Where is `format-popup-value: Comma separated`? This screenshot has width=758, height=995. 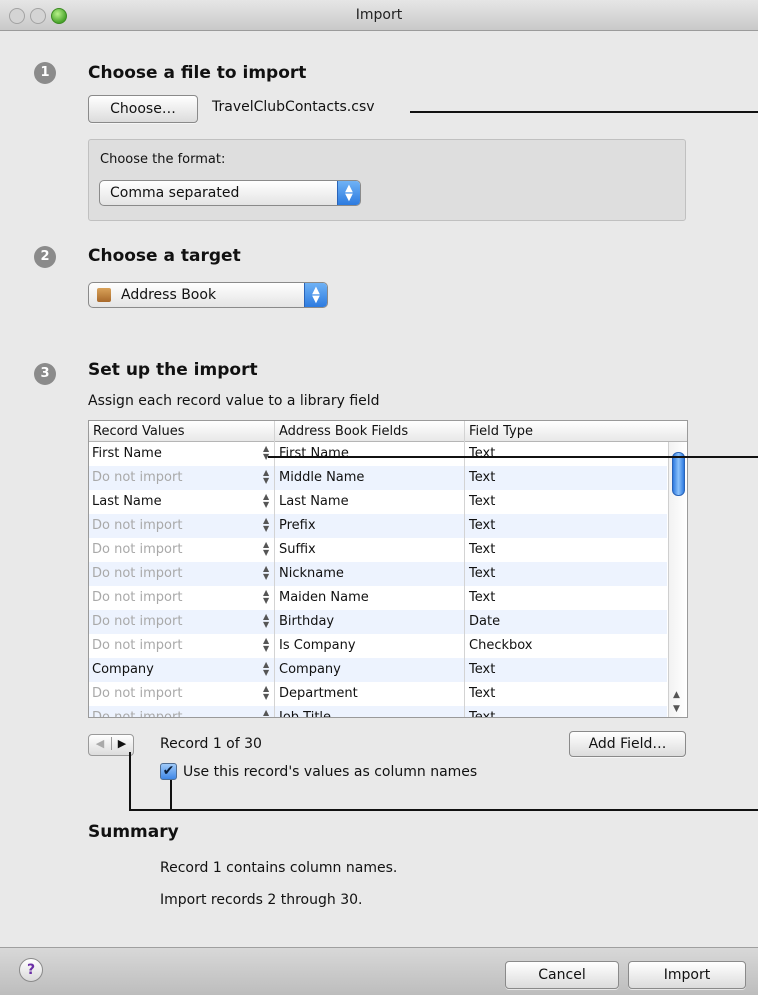 format-popup-value: Comma separated is located at coordinates (175, 193).